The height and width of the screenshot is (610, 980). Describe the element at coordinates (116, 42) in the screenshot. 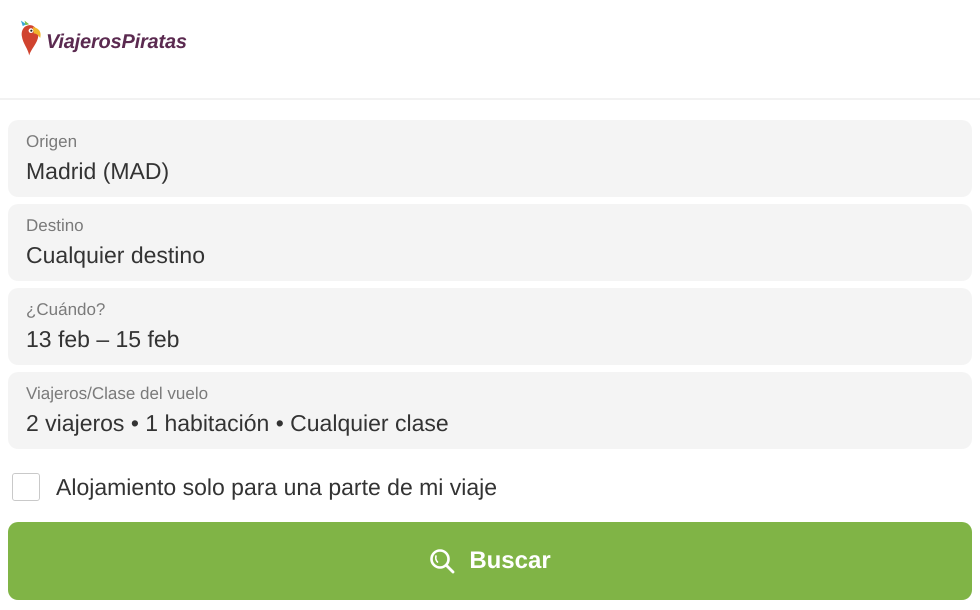

I see `logo-wordmark: ViajerosPiratas` at that location.